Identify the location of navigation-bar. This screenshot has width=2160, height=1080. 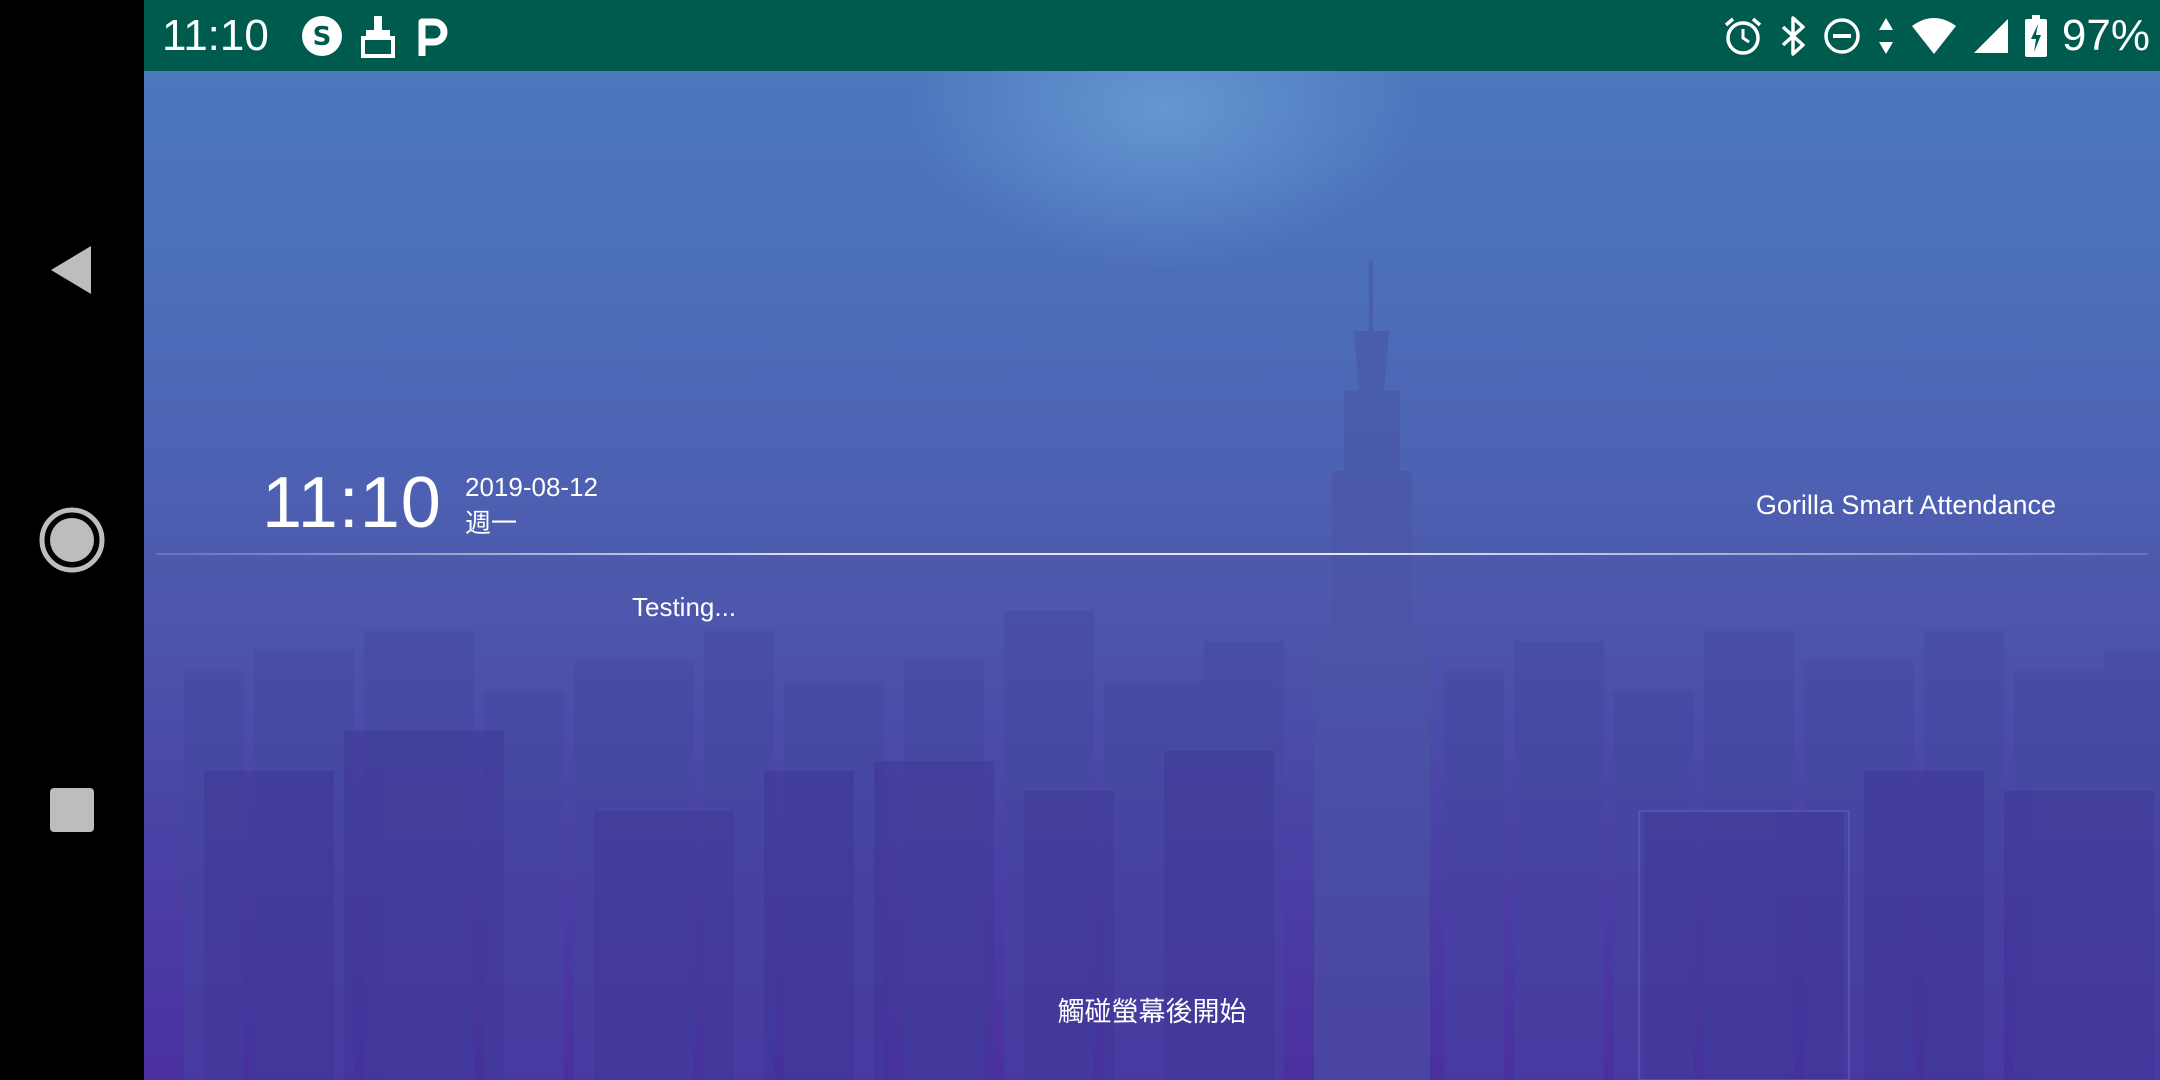
(72, 540).